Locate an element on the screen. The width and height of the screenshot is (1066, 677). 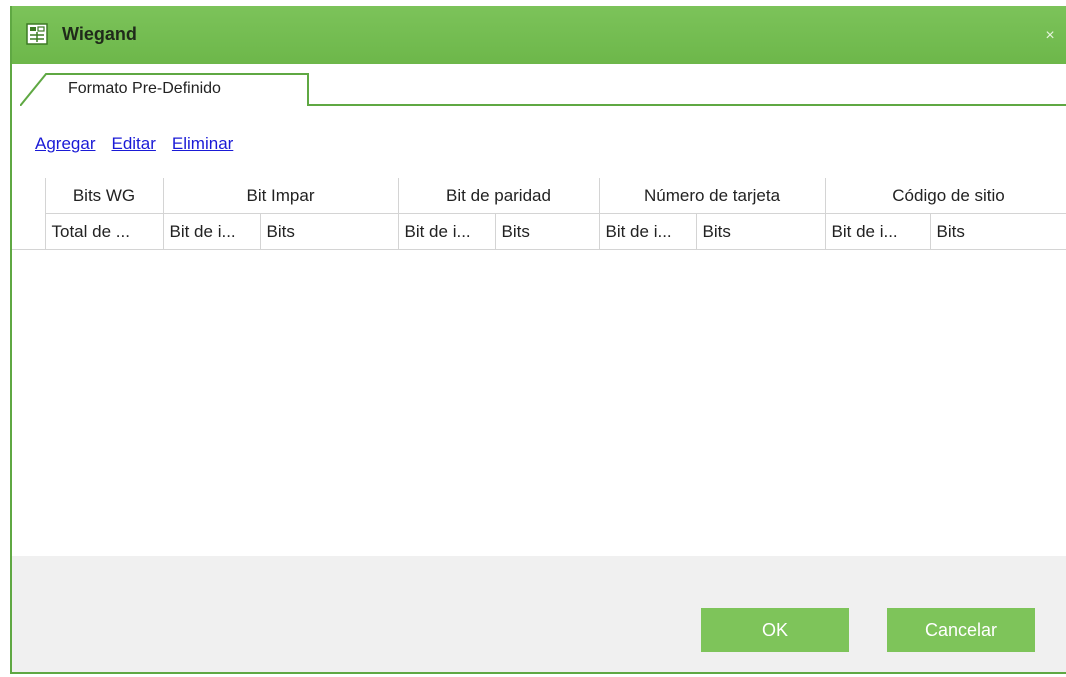
title-bar: Wiegand × is located at coordinates (539, 35).